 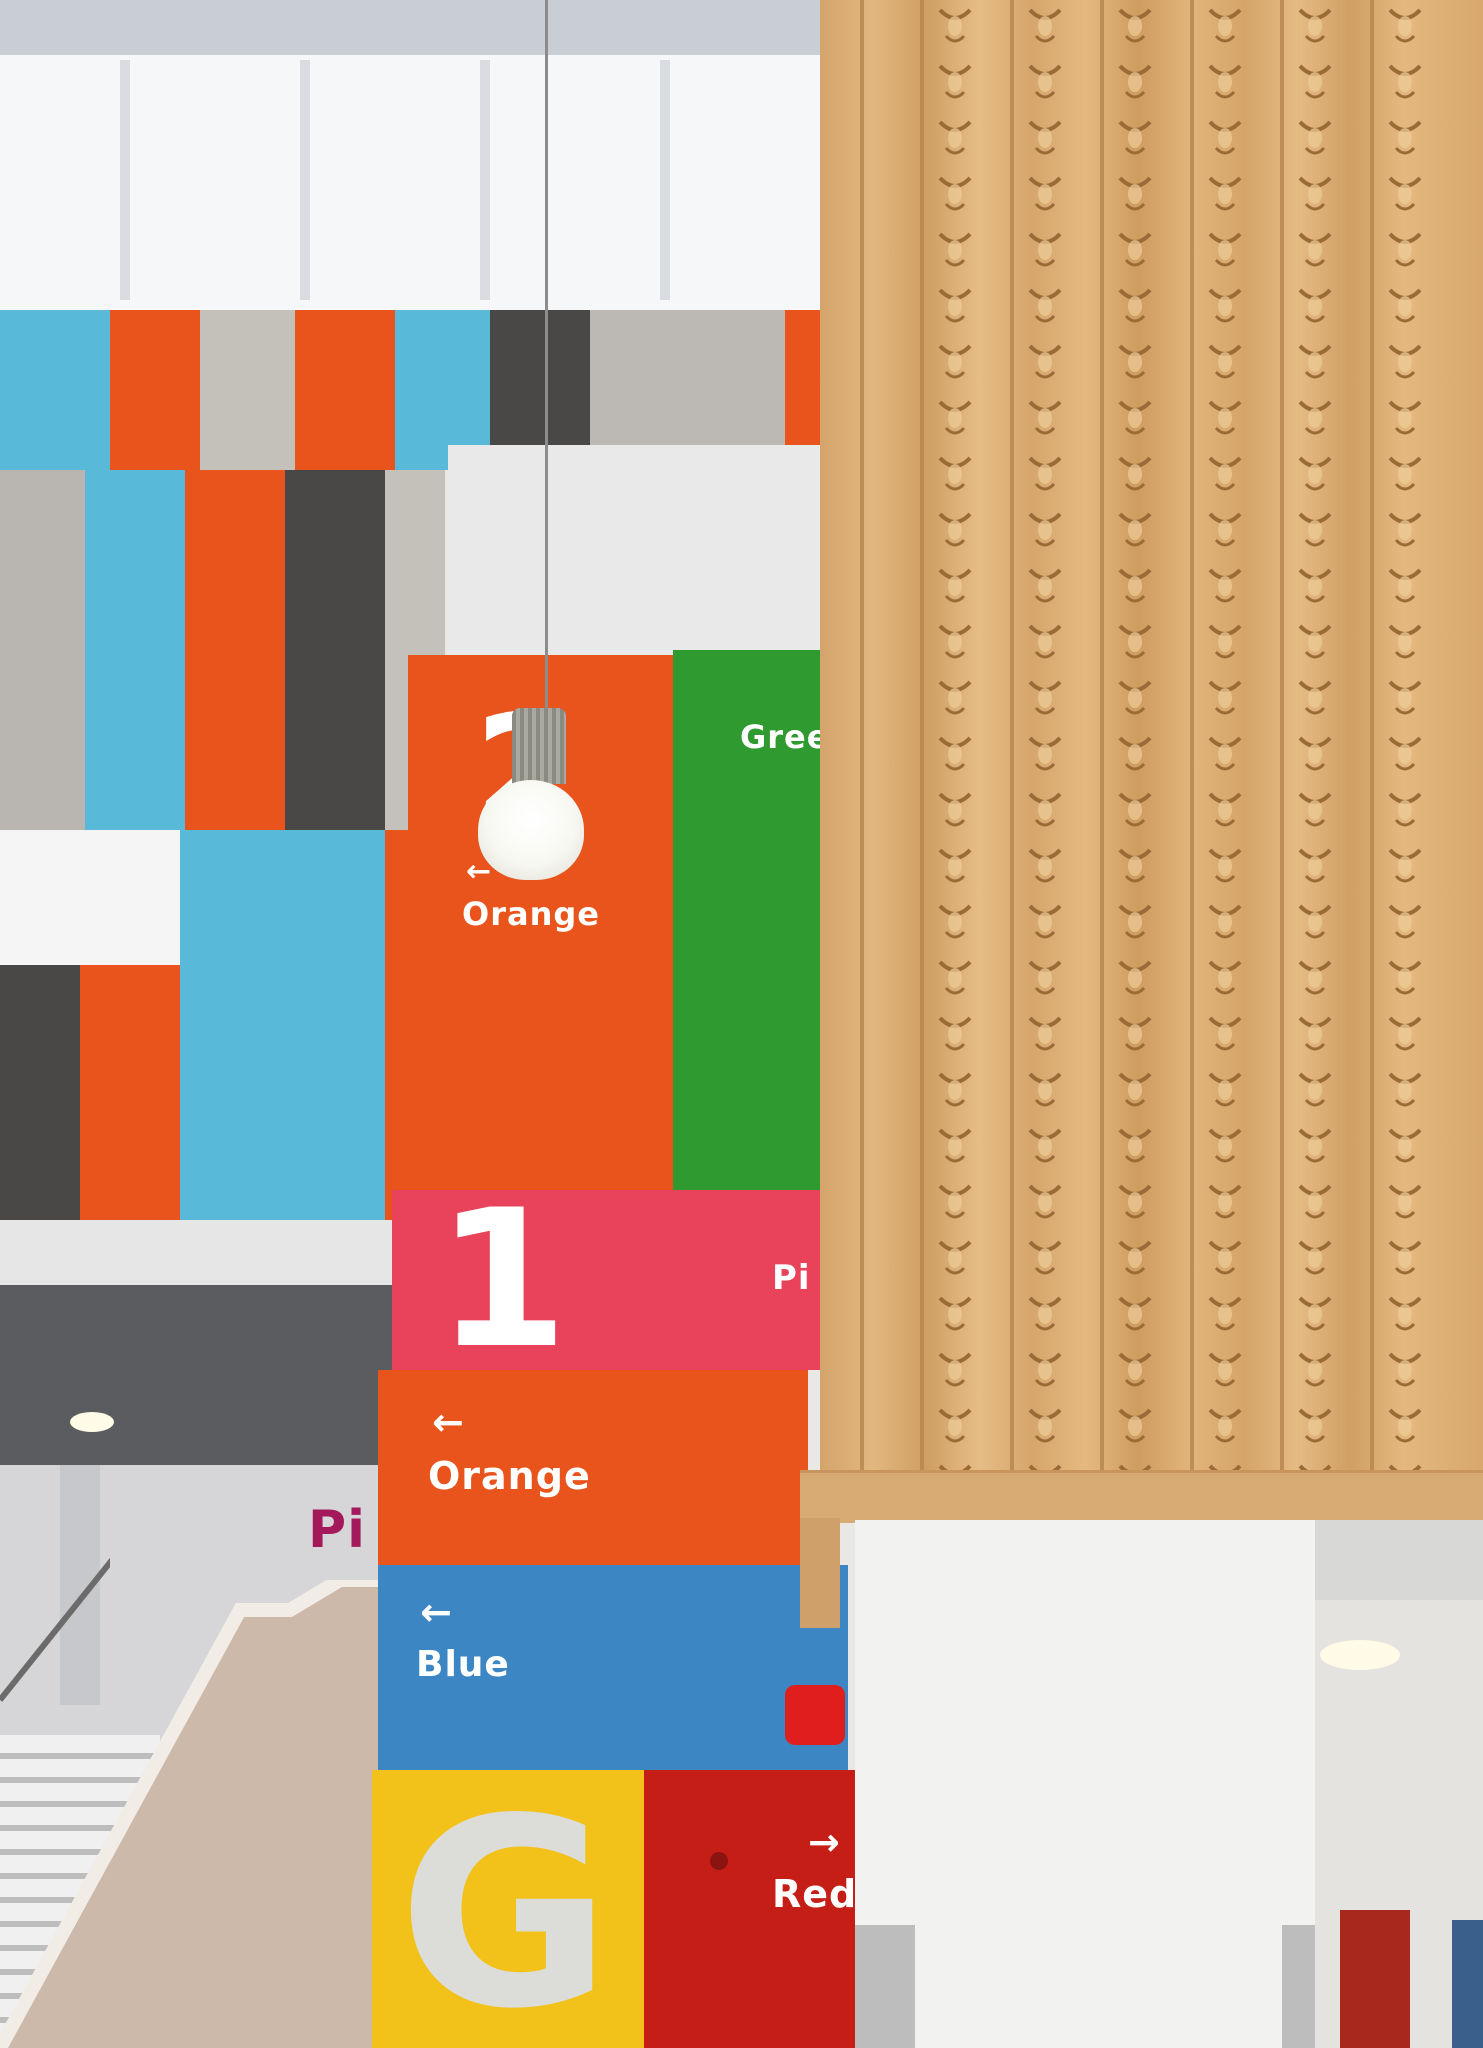 What do you see at coordinates (634, 550) in the screenshot?
I see `sign-column-top` at bounding box center [634, 550].